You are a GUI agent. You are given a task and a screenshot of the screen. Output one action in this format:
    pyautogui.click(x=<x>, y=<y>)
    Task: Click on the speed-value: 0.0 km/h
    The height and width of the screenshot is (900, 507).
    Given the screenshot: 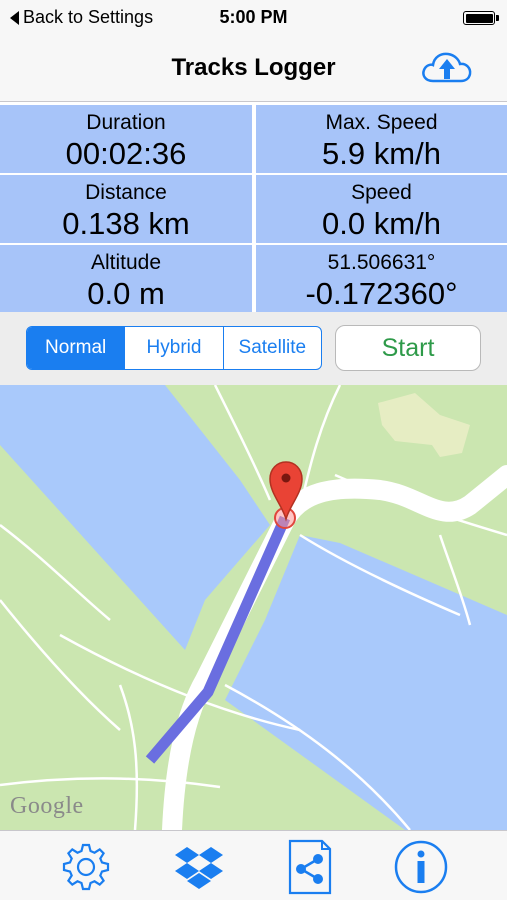 What is the action you would take?
    pyautogui.click(x=381, y=223)
    